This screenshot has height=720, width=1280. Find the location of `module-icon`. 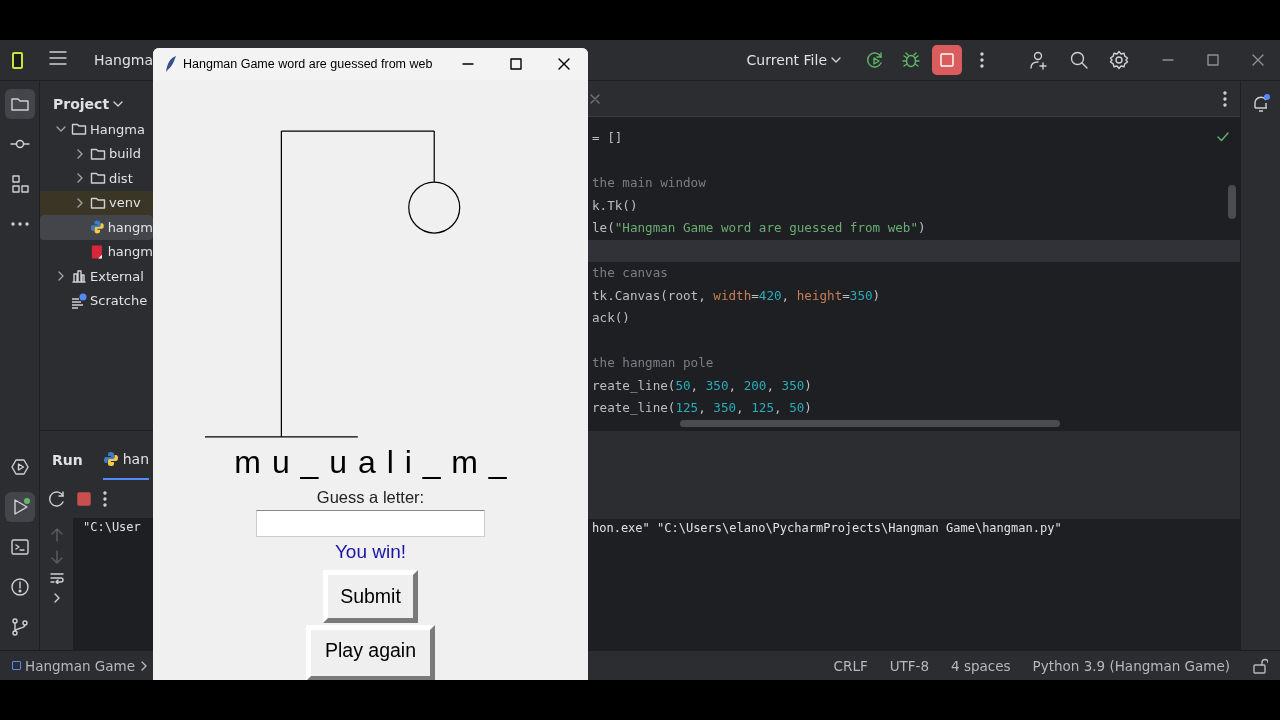

module-icon is located at coordinates (16, 665).